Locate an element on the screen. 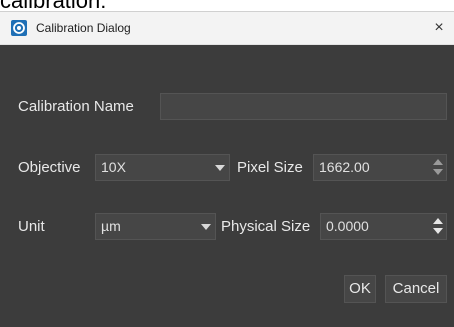 This screenshot has height=327, width=454. unit-label: Unit is located at coordinates (31, 226).